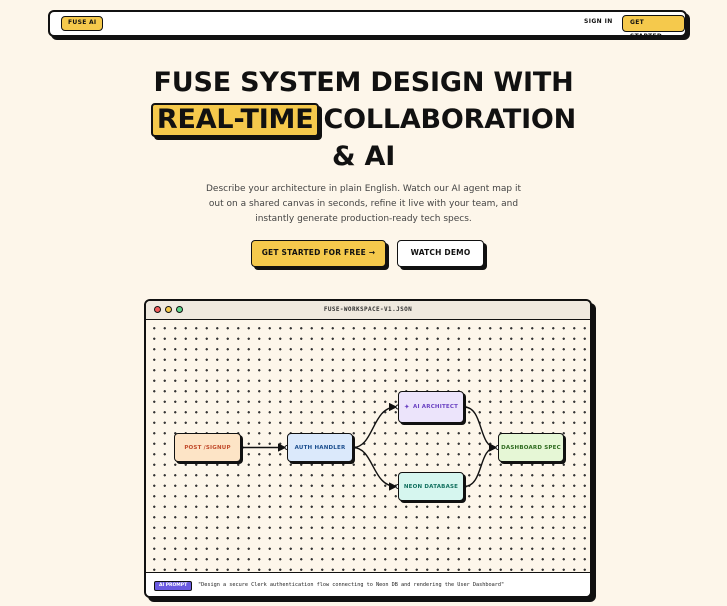 This screenshot has height=606, width=727. I want to click on node-dashboard-spec: DASHBOARD SPEC, so click(531, 447).